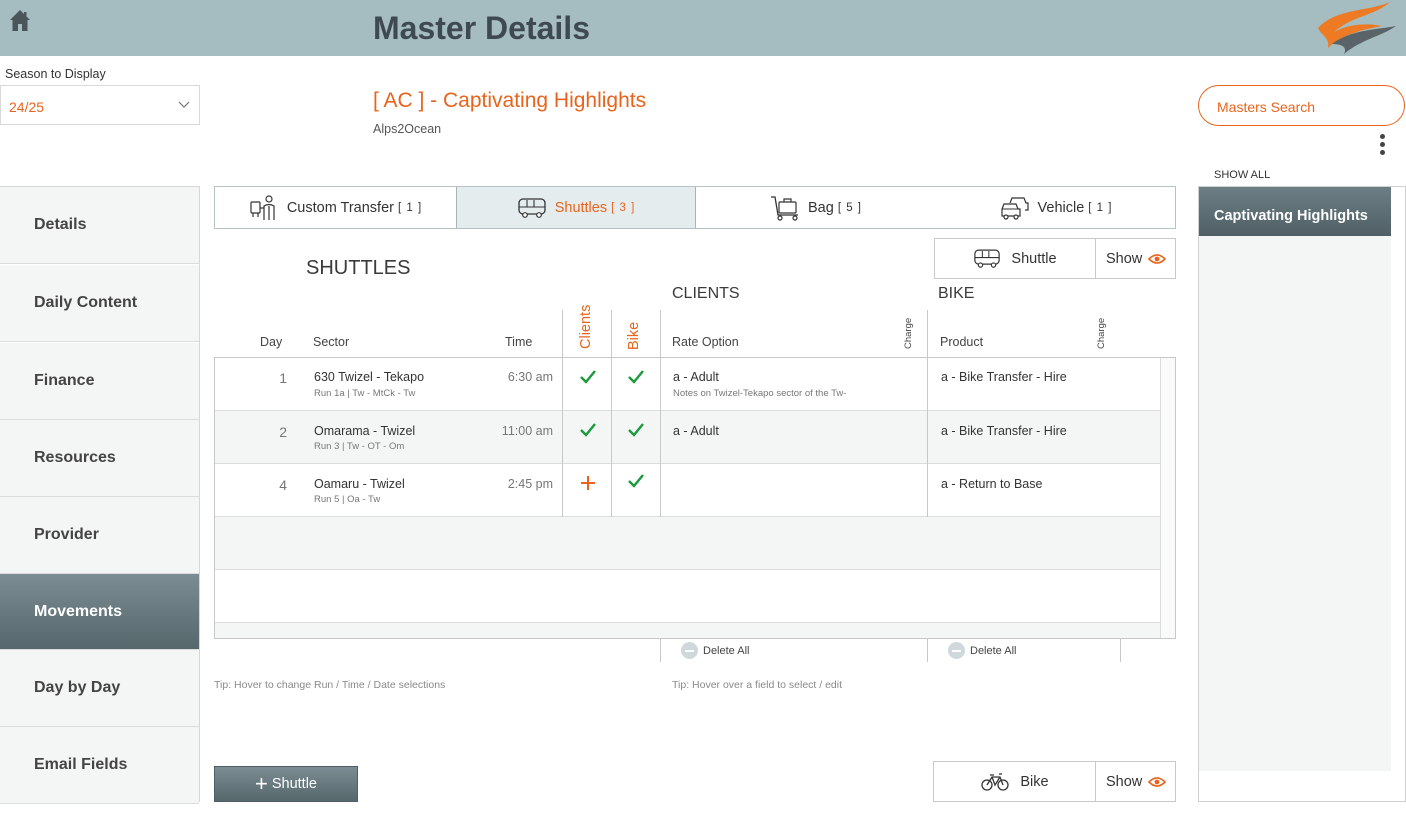 Image resolution: width=1406 pixels, height=820 pixels. What do you see at coordinates (359, 484) in the screenshot?
I see `row-sector: Oamaru - Twizel` at bounding box center [359, 484].